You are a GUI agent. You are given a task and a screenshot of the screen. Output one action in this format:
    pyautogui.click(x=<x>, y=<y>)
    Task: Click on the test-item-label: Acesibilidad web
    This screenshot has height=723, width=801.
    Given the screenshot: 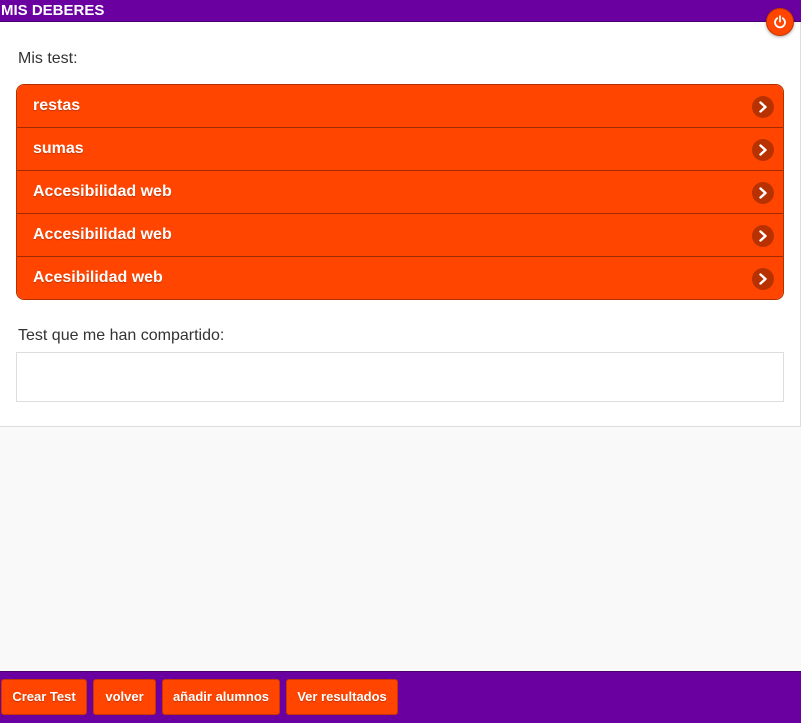 What is the action you would take?
    pyautogui.click(x=98, y=277)
    